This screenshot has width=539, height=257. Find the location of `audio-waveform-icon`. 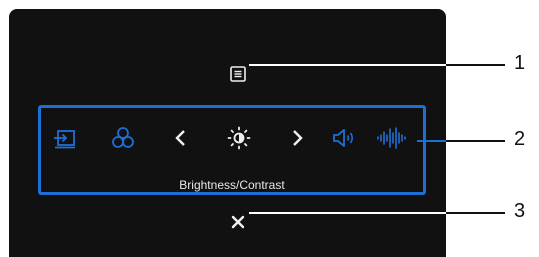

audio-waveform-icon is located at coordinates (391, 138).